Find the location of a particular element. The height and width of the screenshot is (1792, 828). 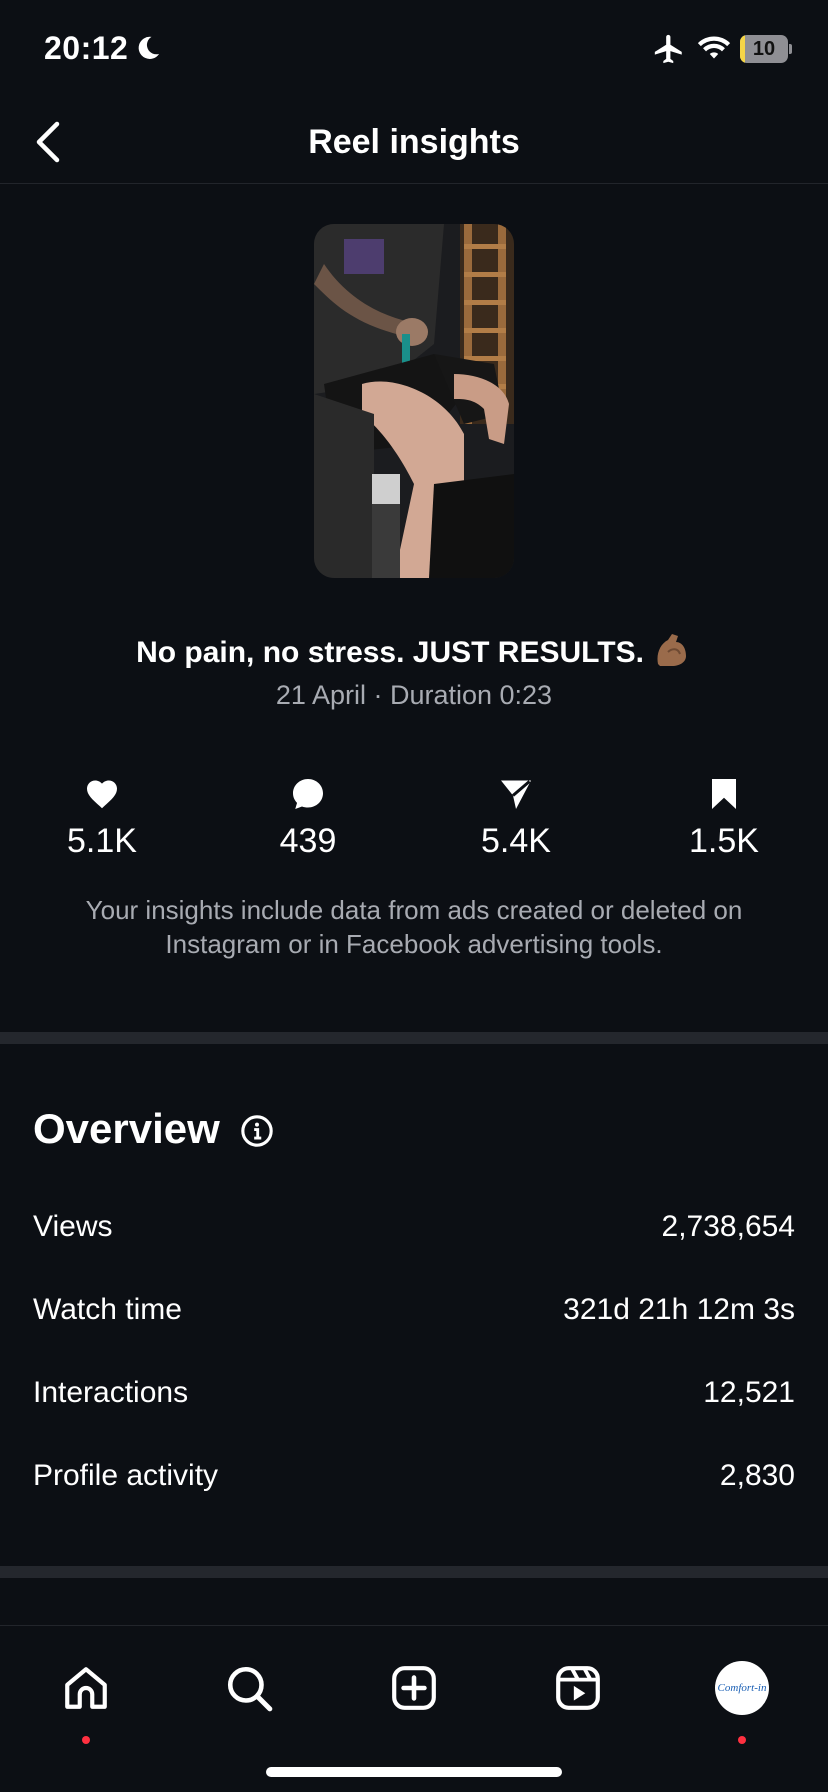

reels-icon is located at coordinates (578, 1688).